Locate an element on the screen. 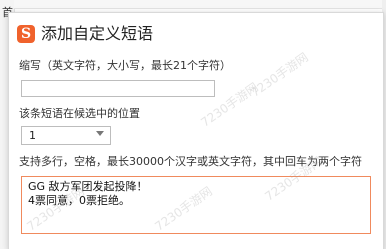  content-line: GG 敌方军团发起投降！ is located at coordinates (88, 186).